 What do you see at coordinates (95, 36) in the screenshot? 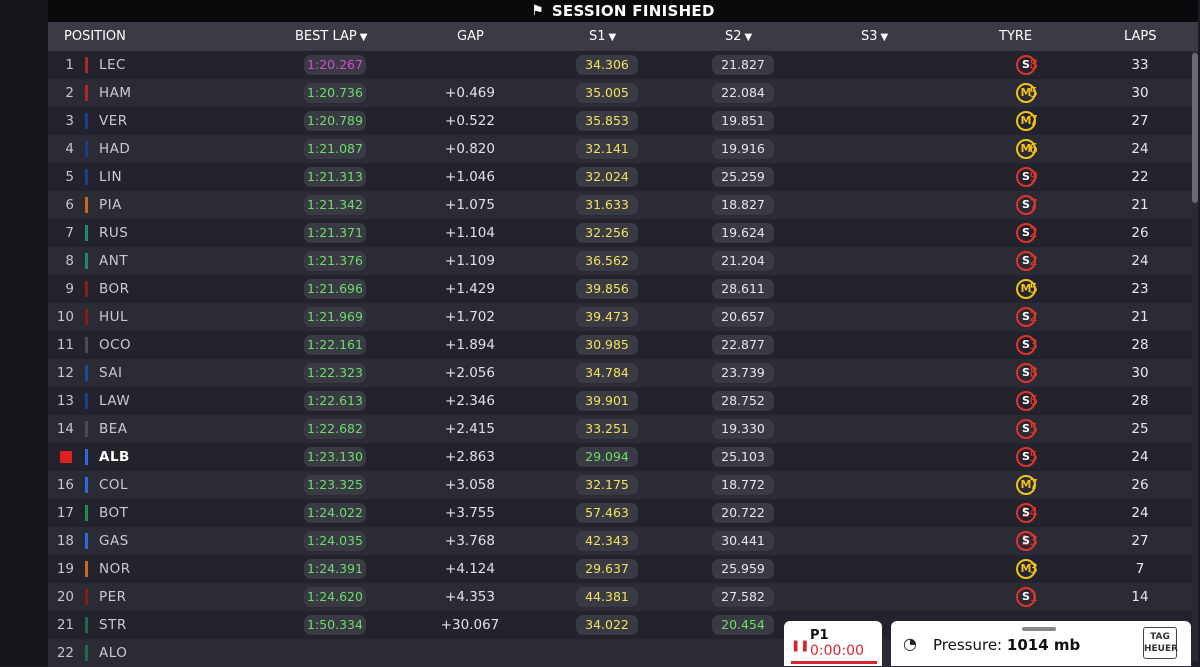
I see `header-position: POSITION` at bounding box center [95, 36].